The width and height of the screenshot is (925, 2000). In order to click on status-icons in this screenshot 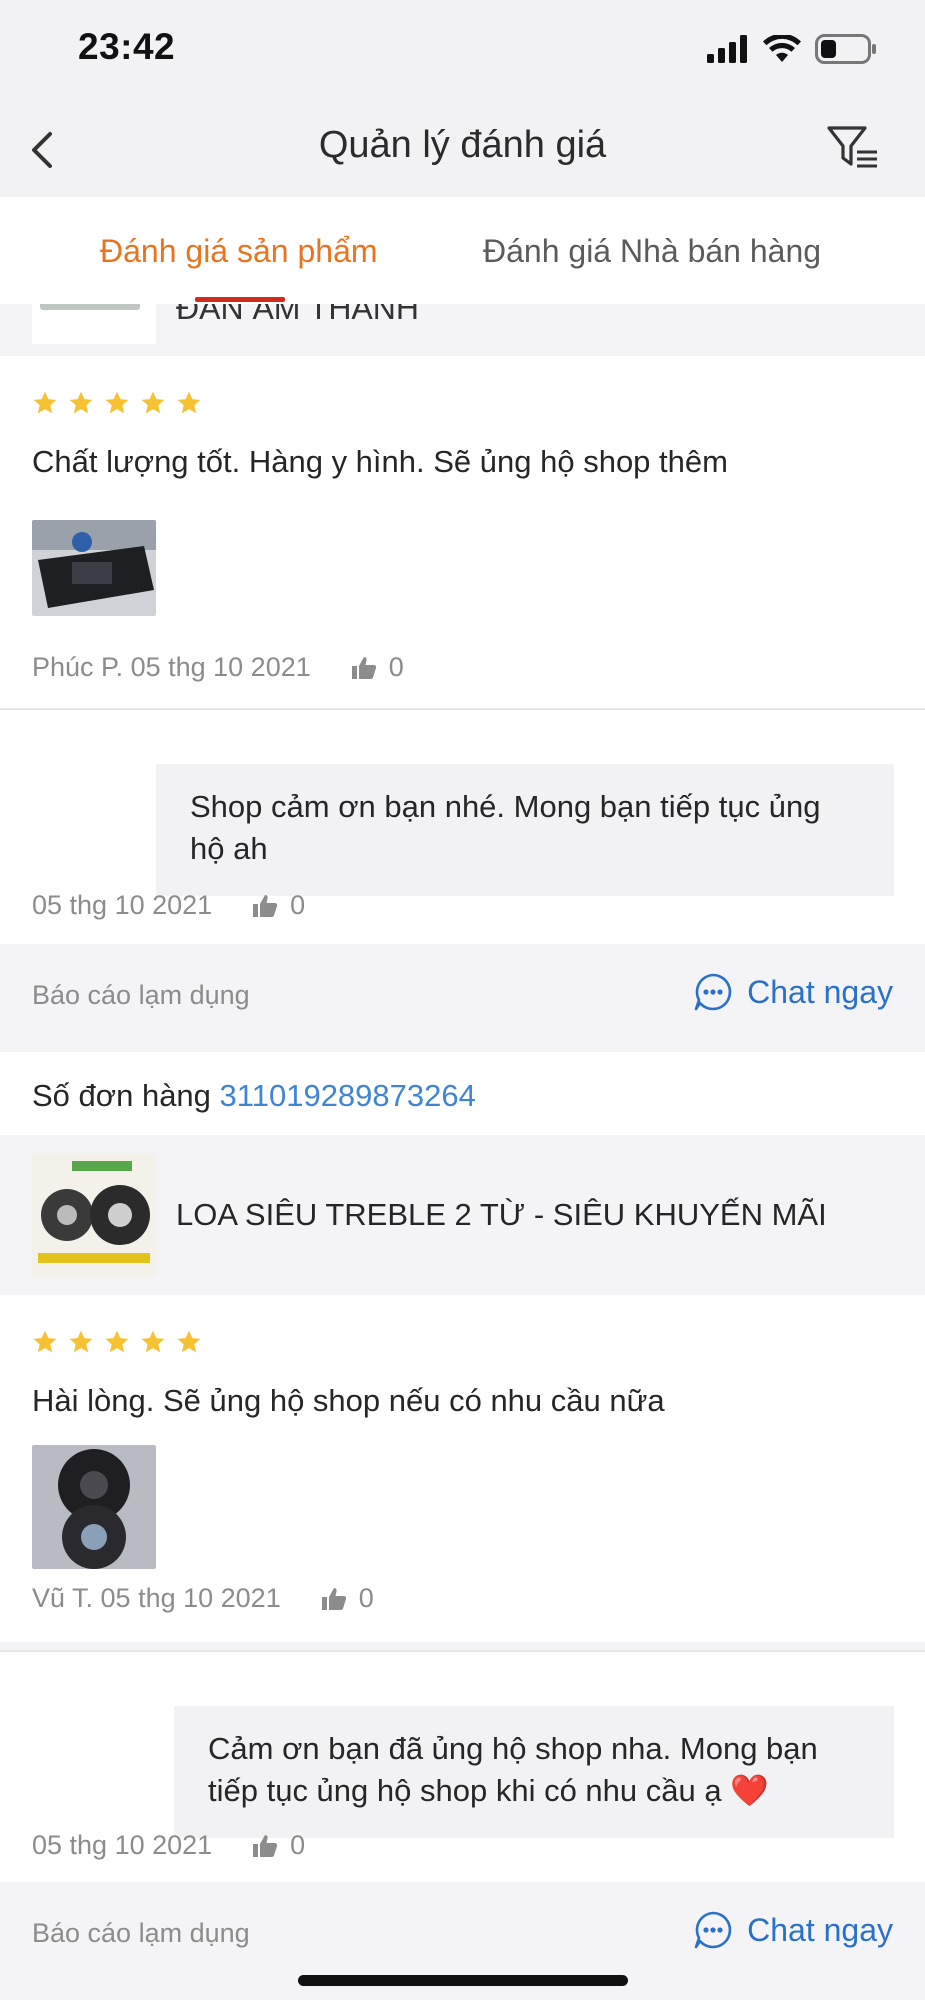, I will do `click(792, 49)`.